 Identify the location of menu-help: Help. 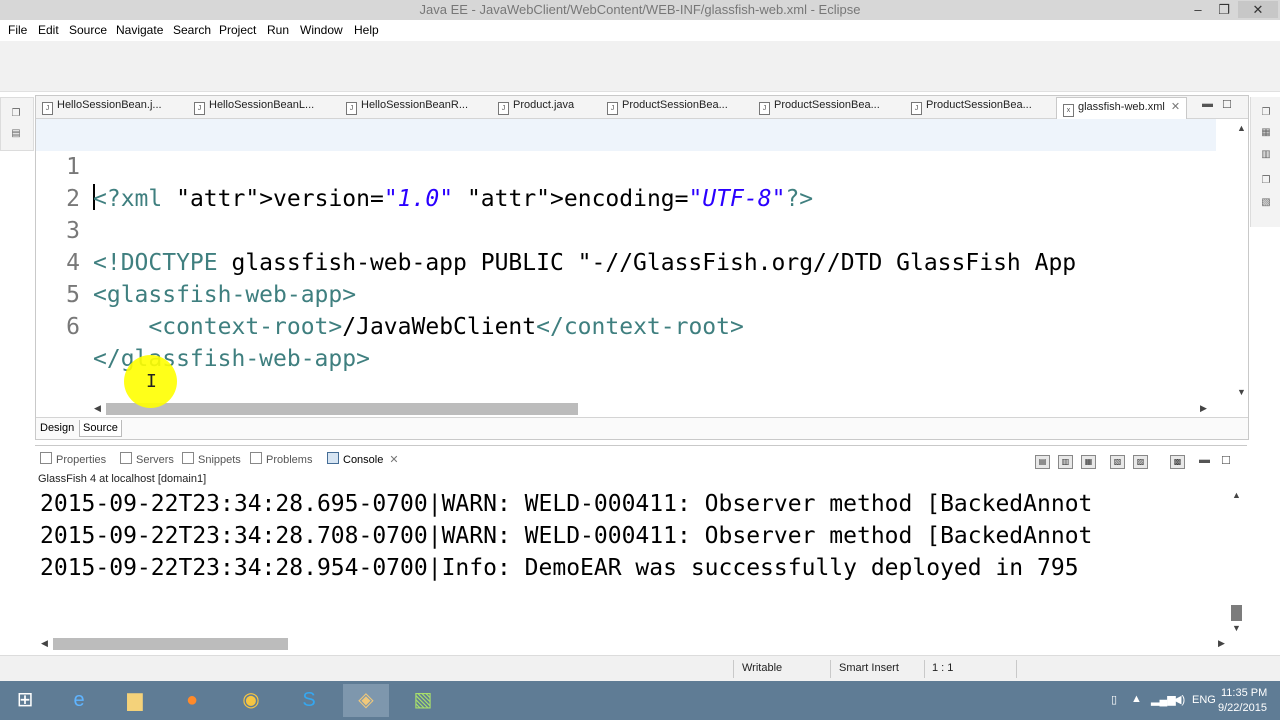
(366, 30).